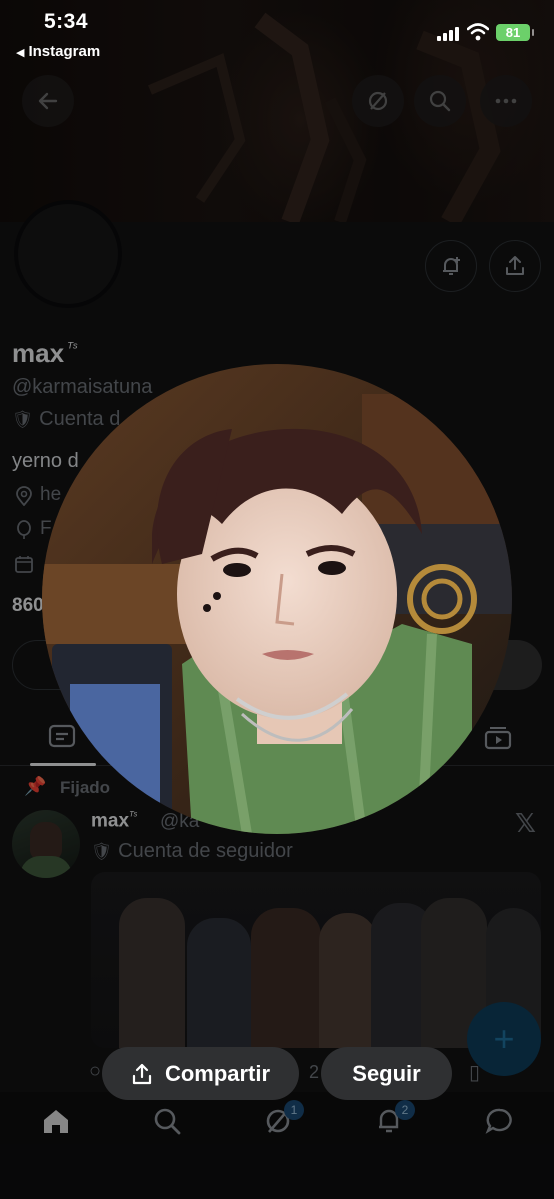  I want to click on share-button: Compartir, so click(200, 1073).